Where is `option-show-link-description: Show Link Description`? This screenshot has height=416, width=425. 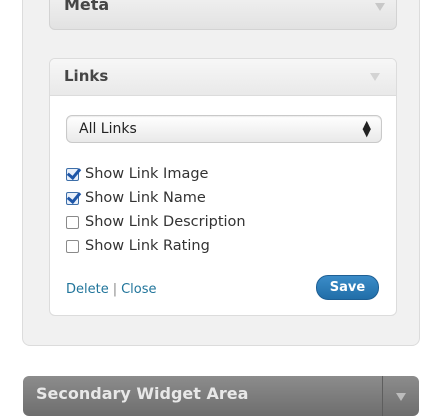 option-show-link-description: Show Link Description is located at coordinates (156, 222).